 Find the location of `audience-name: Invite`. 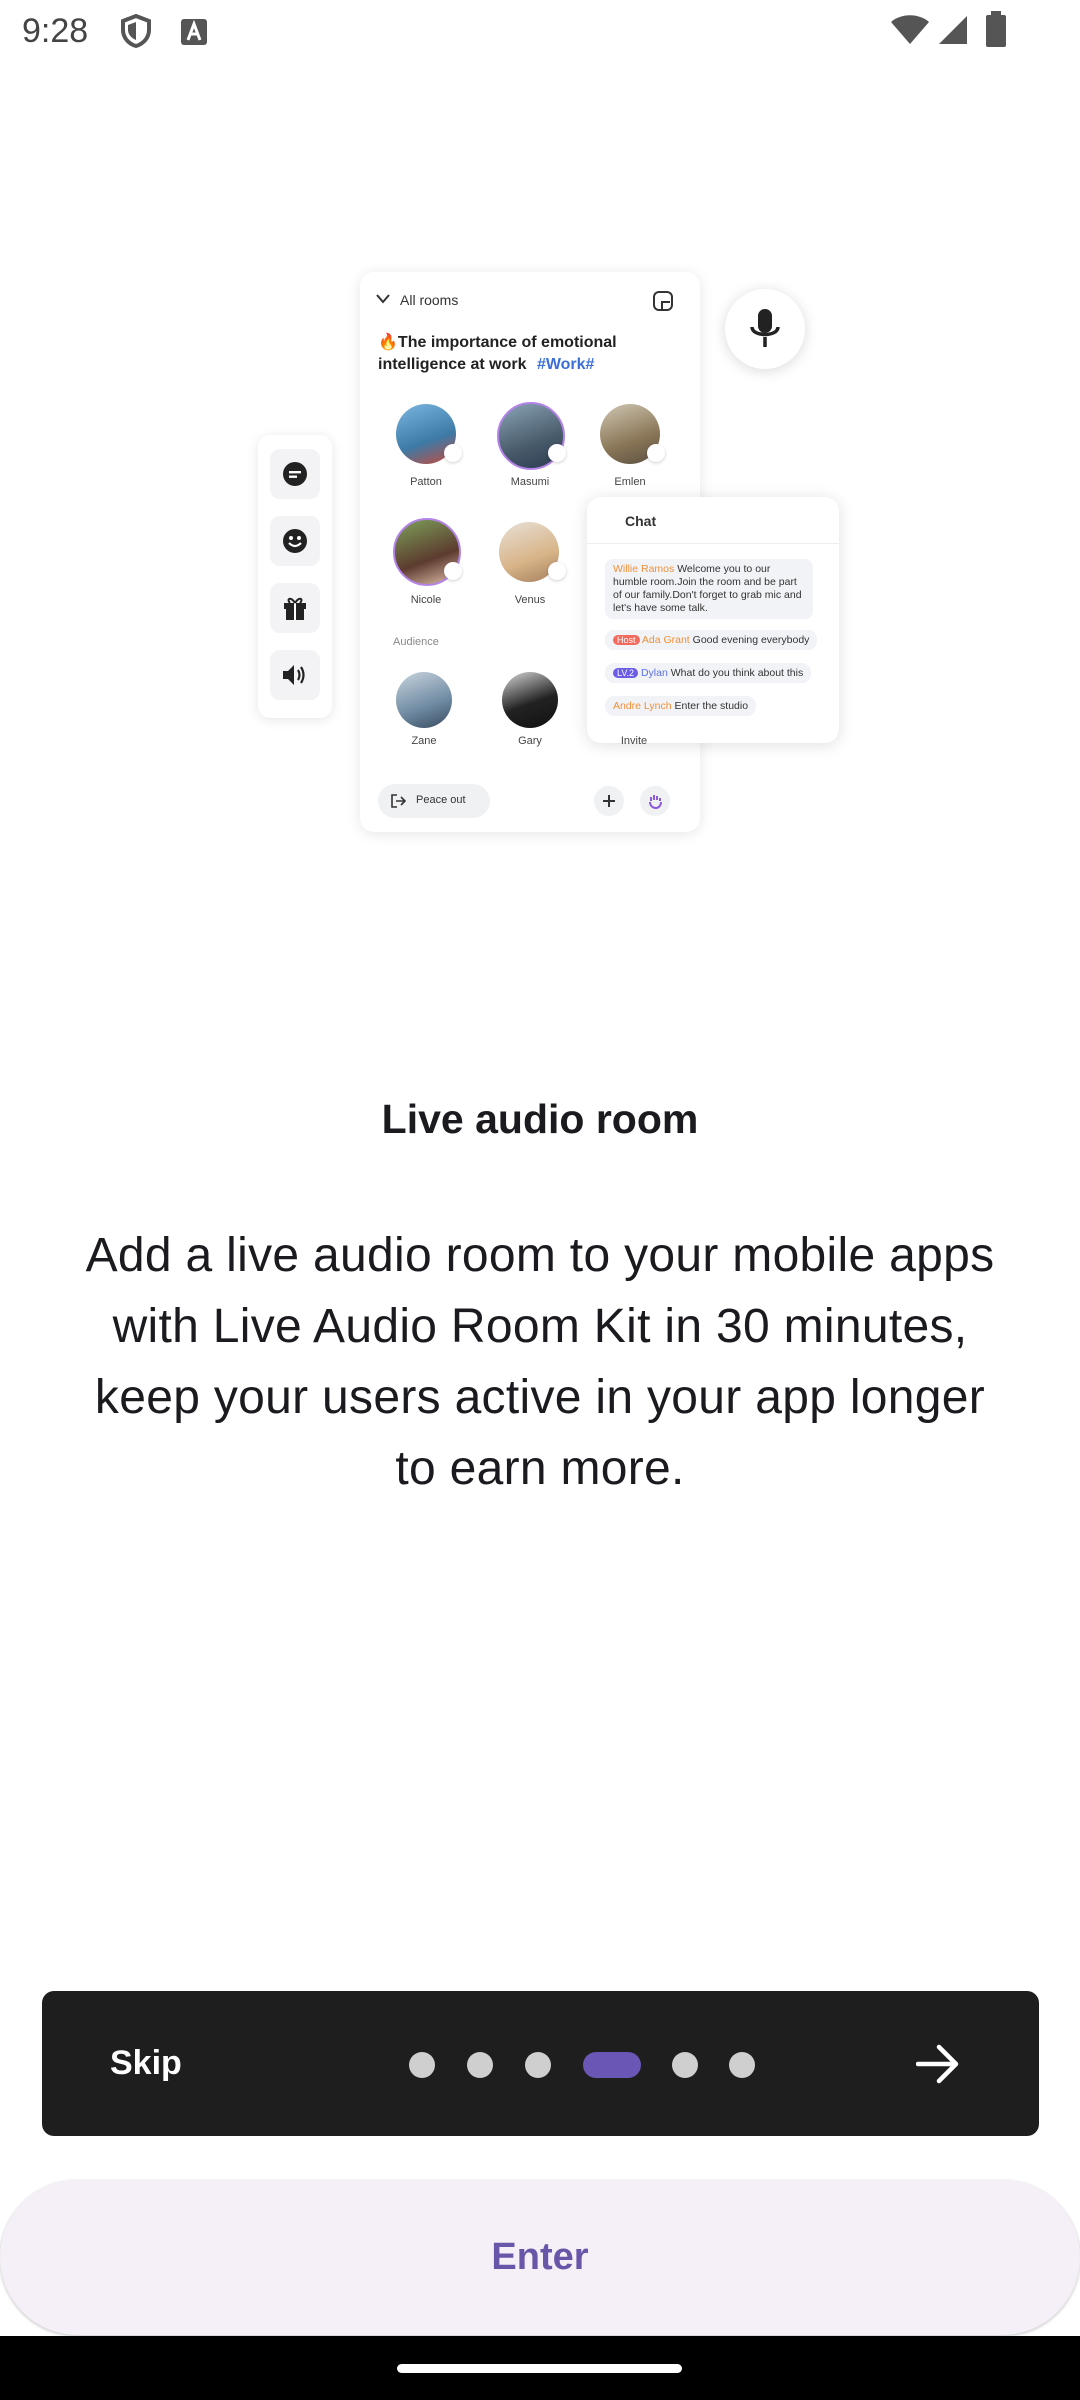

audience-name: Invite is located at coordinates (634, 741).